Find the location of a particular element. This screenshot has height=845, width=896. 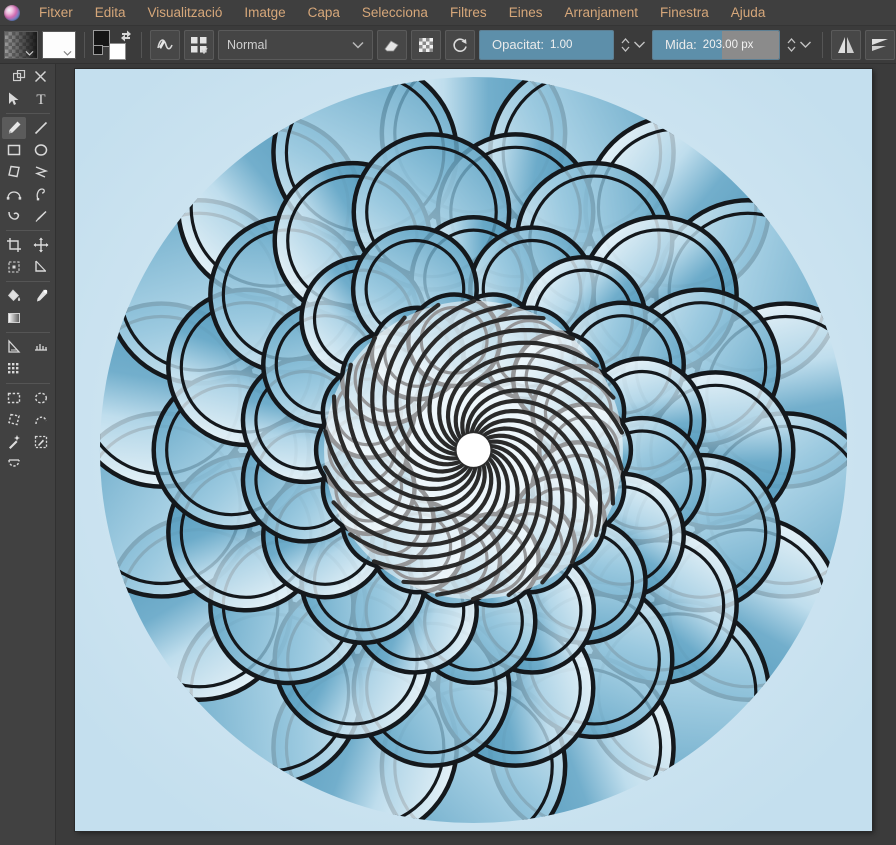

menu-edita: Edita is located at coordinates (110, 13).